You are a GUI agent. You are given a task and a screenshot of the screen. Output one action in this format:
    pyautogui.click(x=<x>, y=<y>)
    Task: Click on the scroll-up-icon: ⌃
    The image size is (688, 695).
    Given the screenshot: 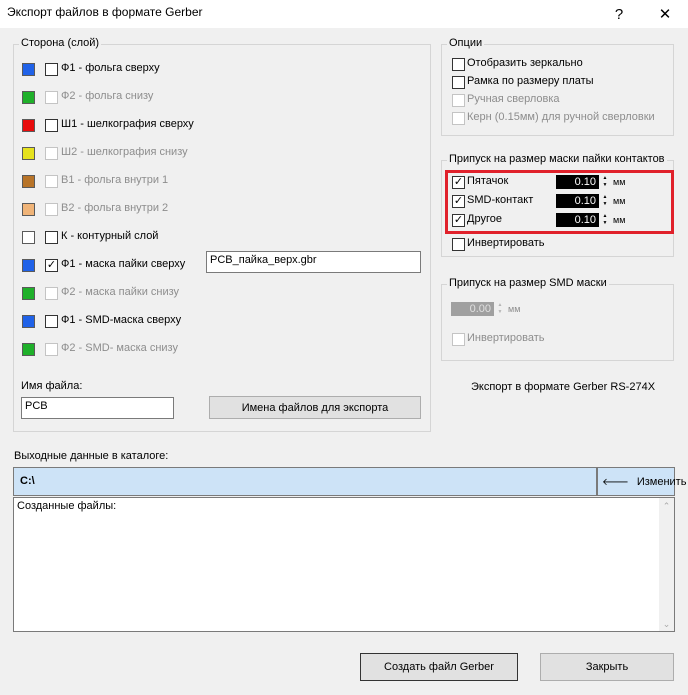 What is the action you would take?
    pyautogui.click(x=666, y=506)
    